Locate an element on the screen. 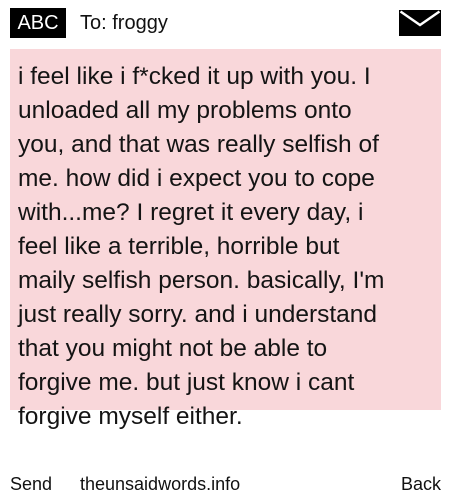  bottom-bar: Send theunsaidwords.info Back is located at coordinates (225, 484).